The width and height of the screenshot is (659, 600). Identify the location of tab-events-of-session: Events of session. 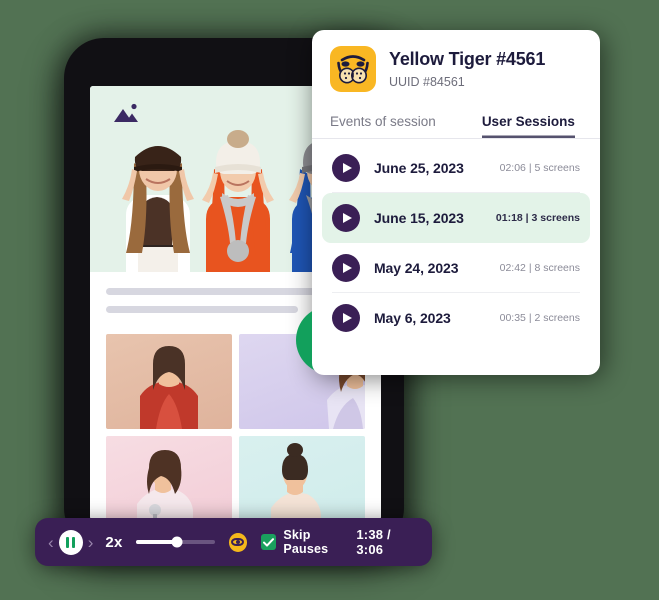
(383, 123).